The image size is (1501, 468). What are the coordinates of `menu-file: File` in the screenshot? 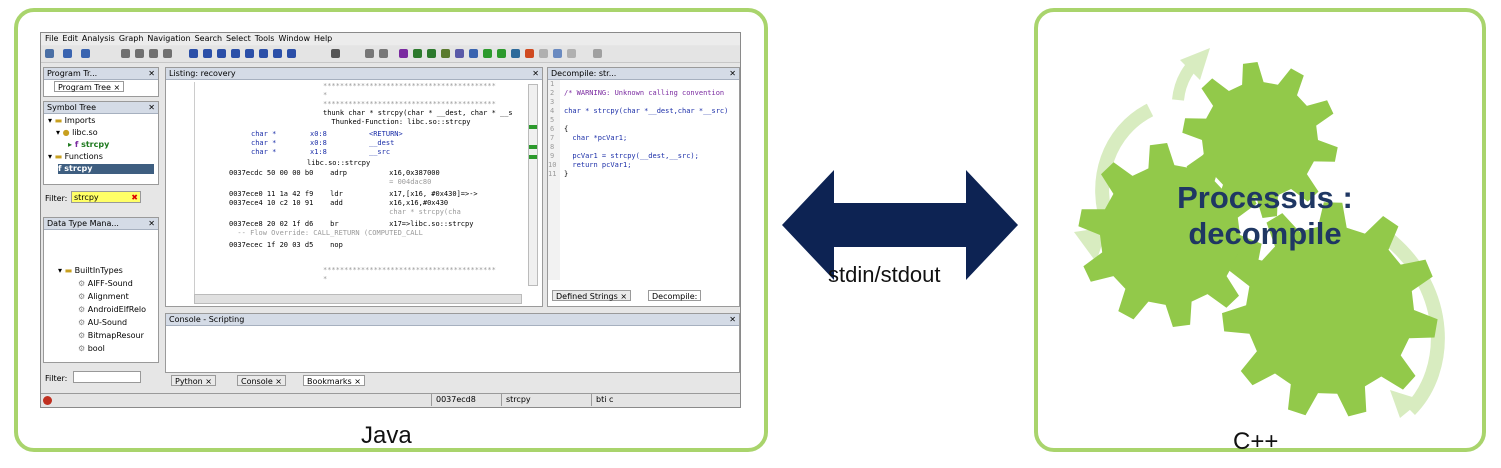 It's located at (51, 39).